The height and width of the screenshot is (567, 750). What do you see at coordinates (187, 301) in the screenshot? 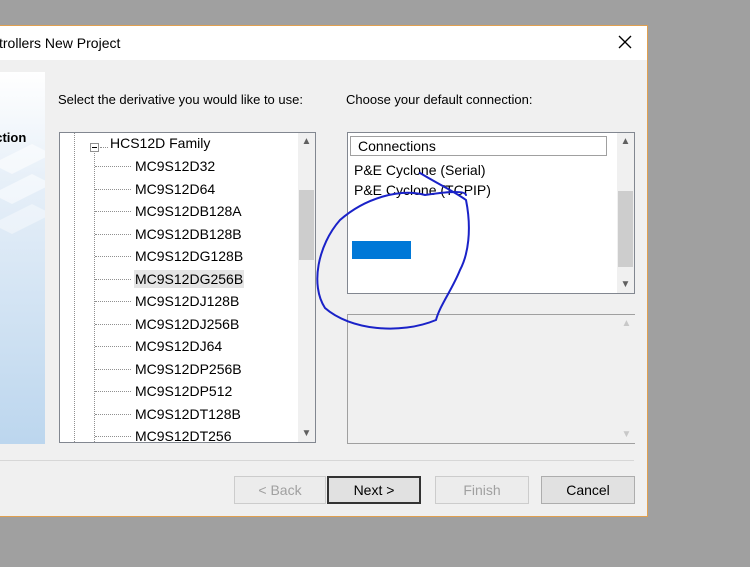
I see `tree-item: MC9S12DJ128B` at bounding box center [187, 301].